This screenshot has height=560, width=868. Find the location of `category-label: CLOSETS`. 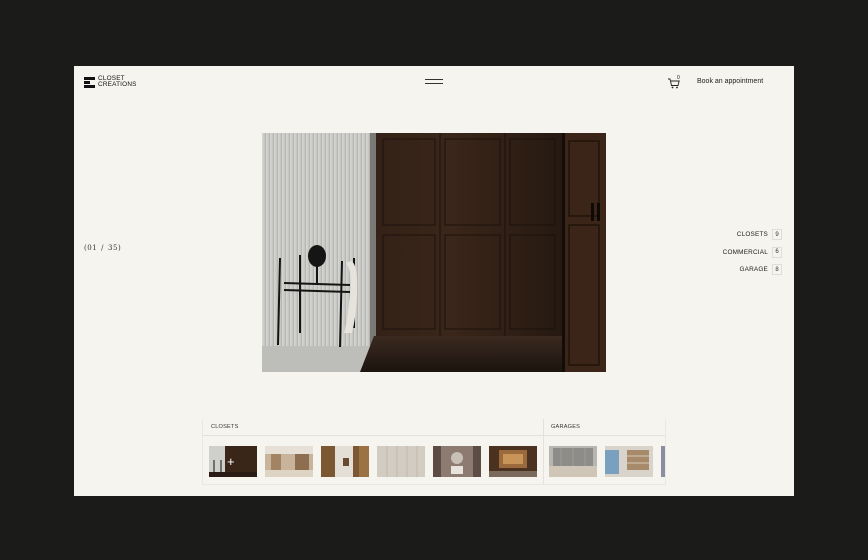

category-label: CLOSETS is located at coordinates (752, 235).